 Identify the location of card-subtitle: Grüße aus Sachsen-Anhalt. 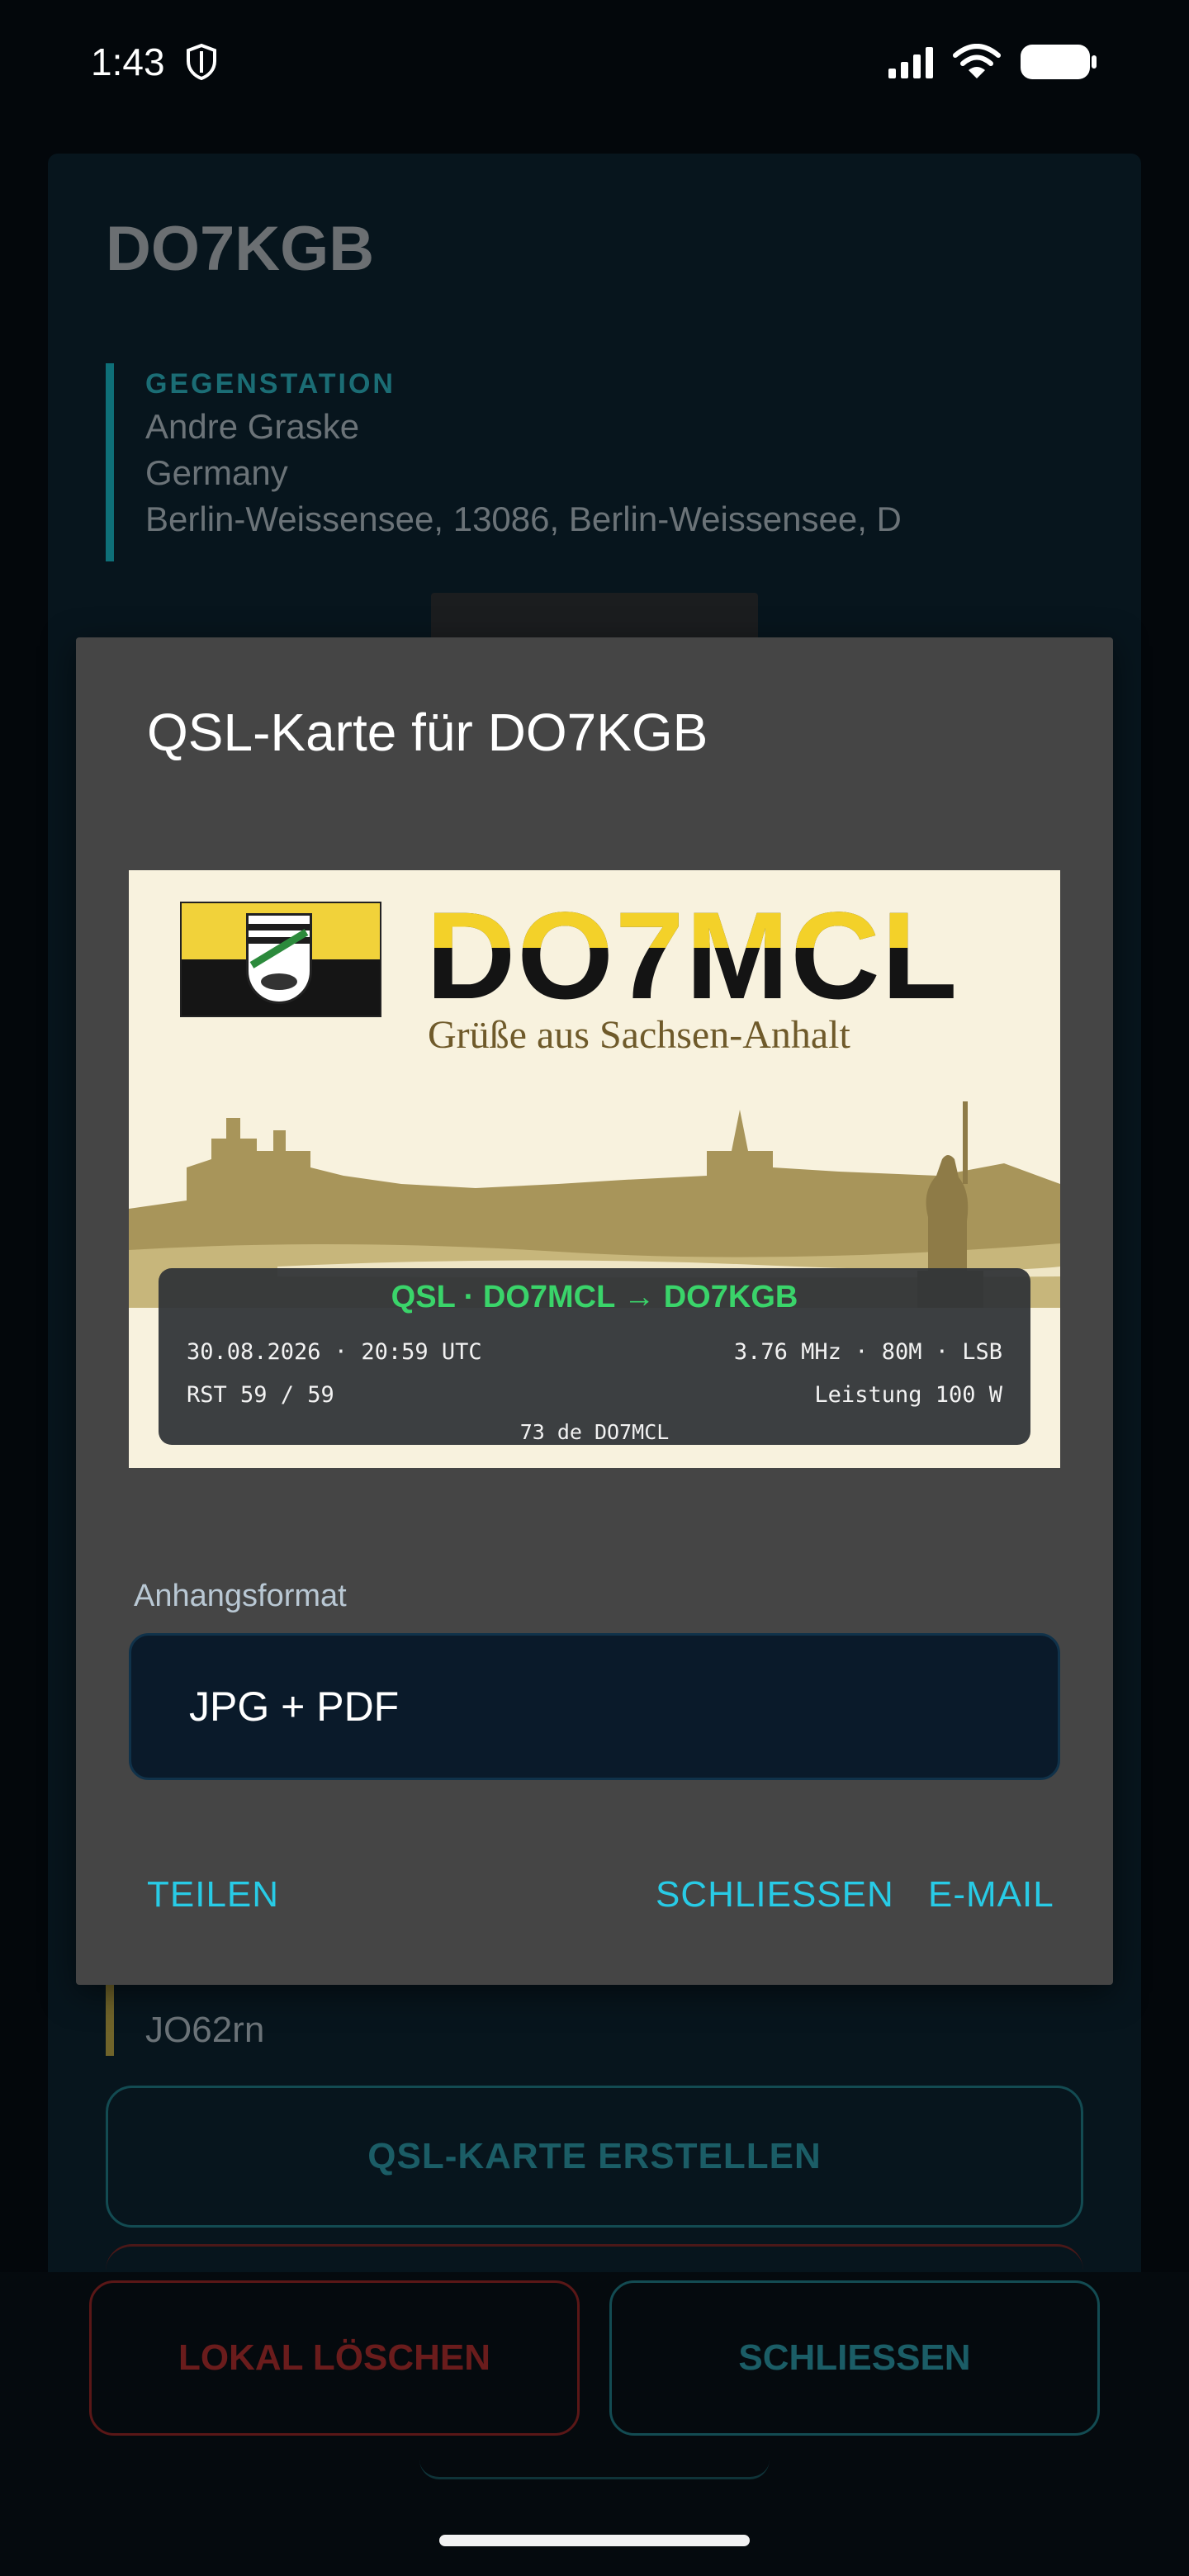
(639, 1035).